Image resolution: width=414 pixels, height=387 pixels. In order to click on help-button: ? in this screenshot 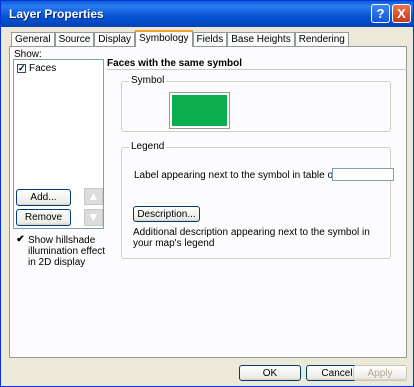, I will do `click(380, 13)`.